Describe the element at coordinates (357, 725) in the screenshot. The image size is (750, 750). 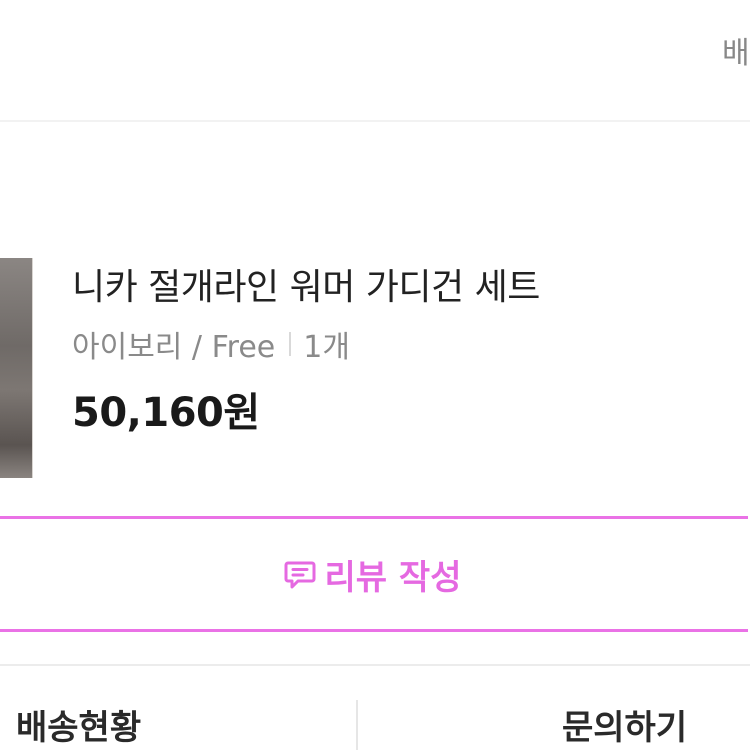
I see `vertical-divider` at that location.